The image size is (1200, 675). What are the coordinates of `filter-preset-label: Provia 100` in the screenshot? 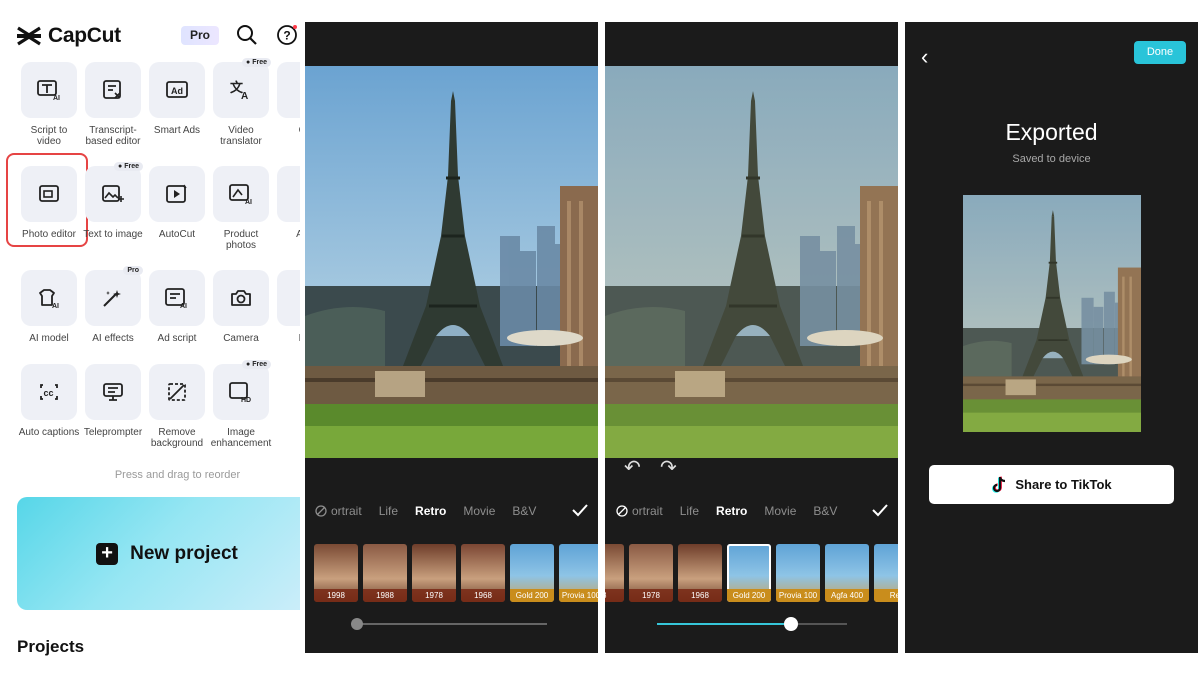 It's located at (578, 595).